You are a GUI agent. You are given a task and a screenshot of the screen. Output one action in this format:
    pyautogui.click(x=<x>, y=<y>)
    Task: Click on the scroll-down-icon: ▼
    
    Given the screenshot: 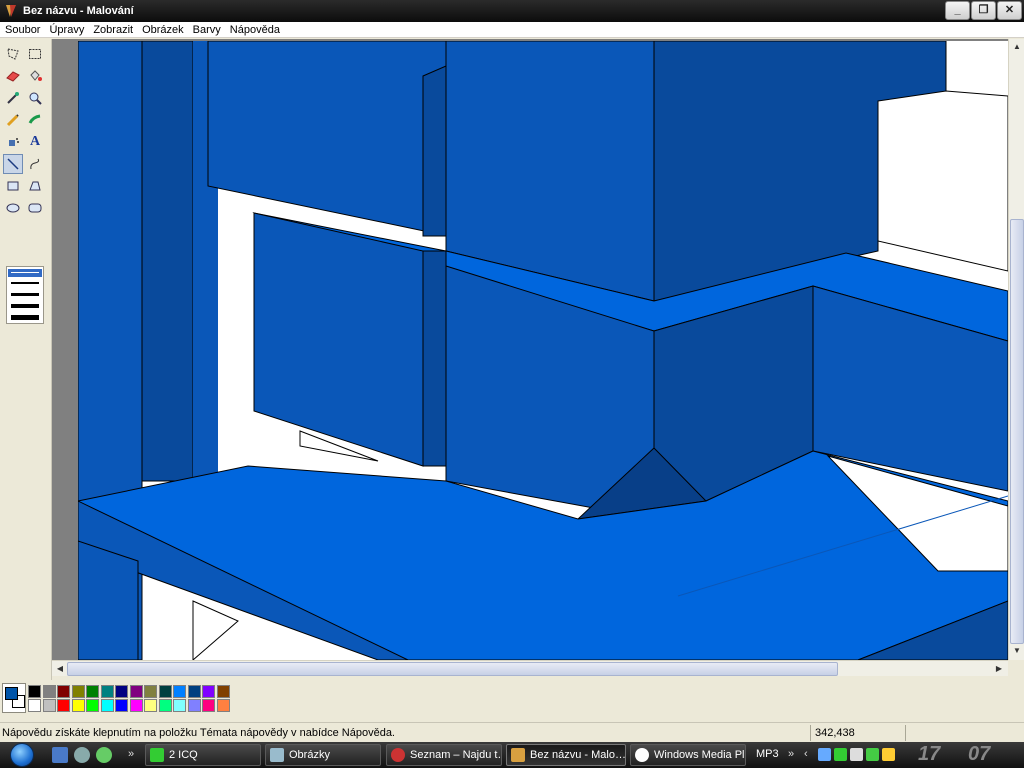 What is the action you would take?
    pyautogui.click(x=1017, y=651)
    